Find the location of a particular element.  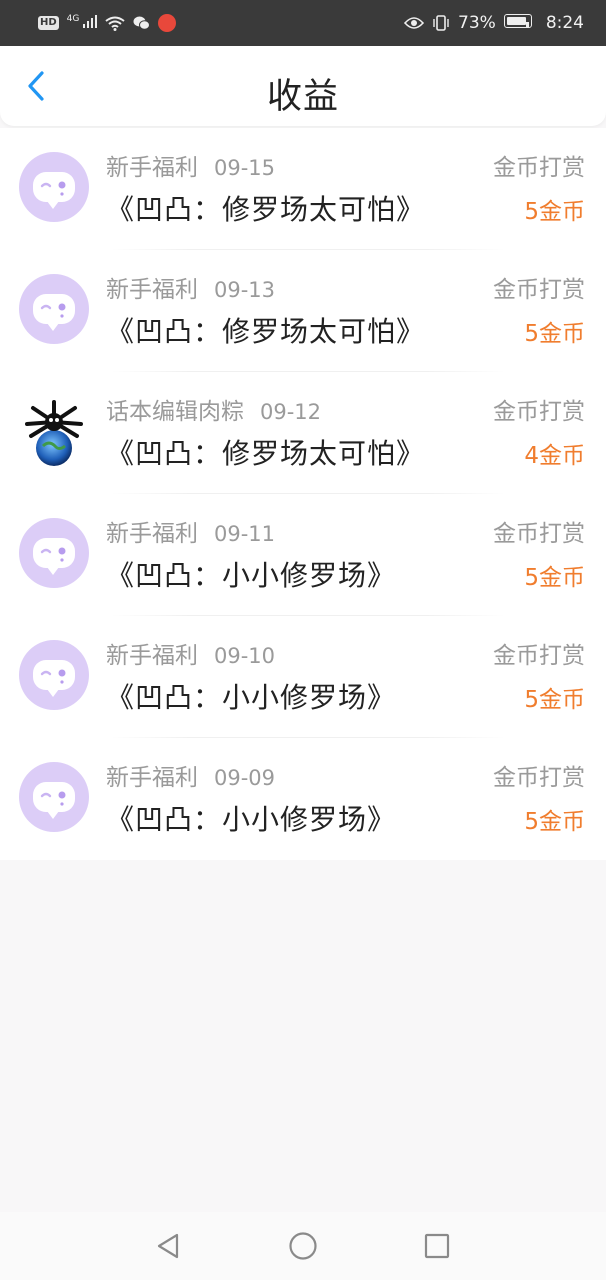

reward-date: 09-10 is located at coordinates (245, 656).